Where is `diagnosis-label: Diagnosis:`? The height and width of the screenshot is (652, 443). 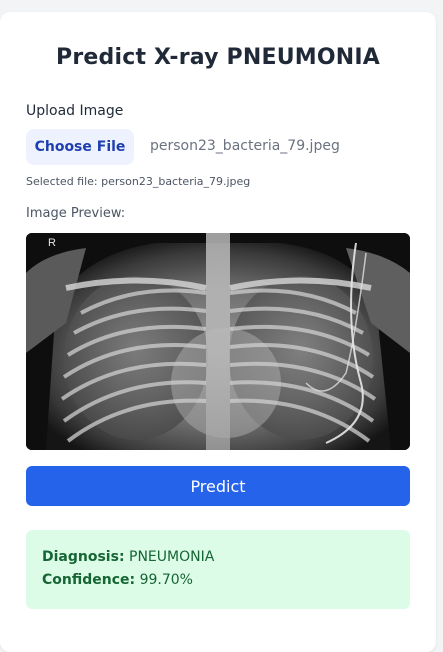
diagnosis-label: Diagnosis: is located at coordinates (83, 557).